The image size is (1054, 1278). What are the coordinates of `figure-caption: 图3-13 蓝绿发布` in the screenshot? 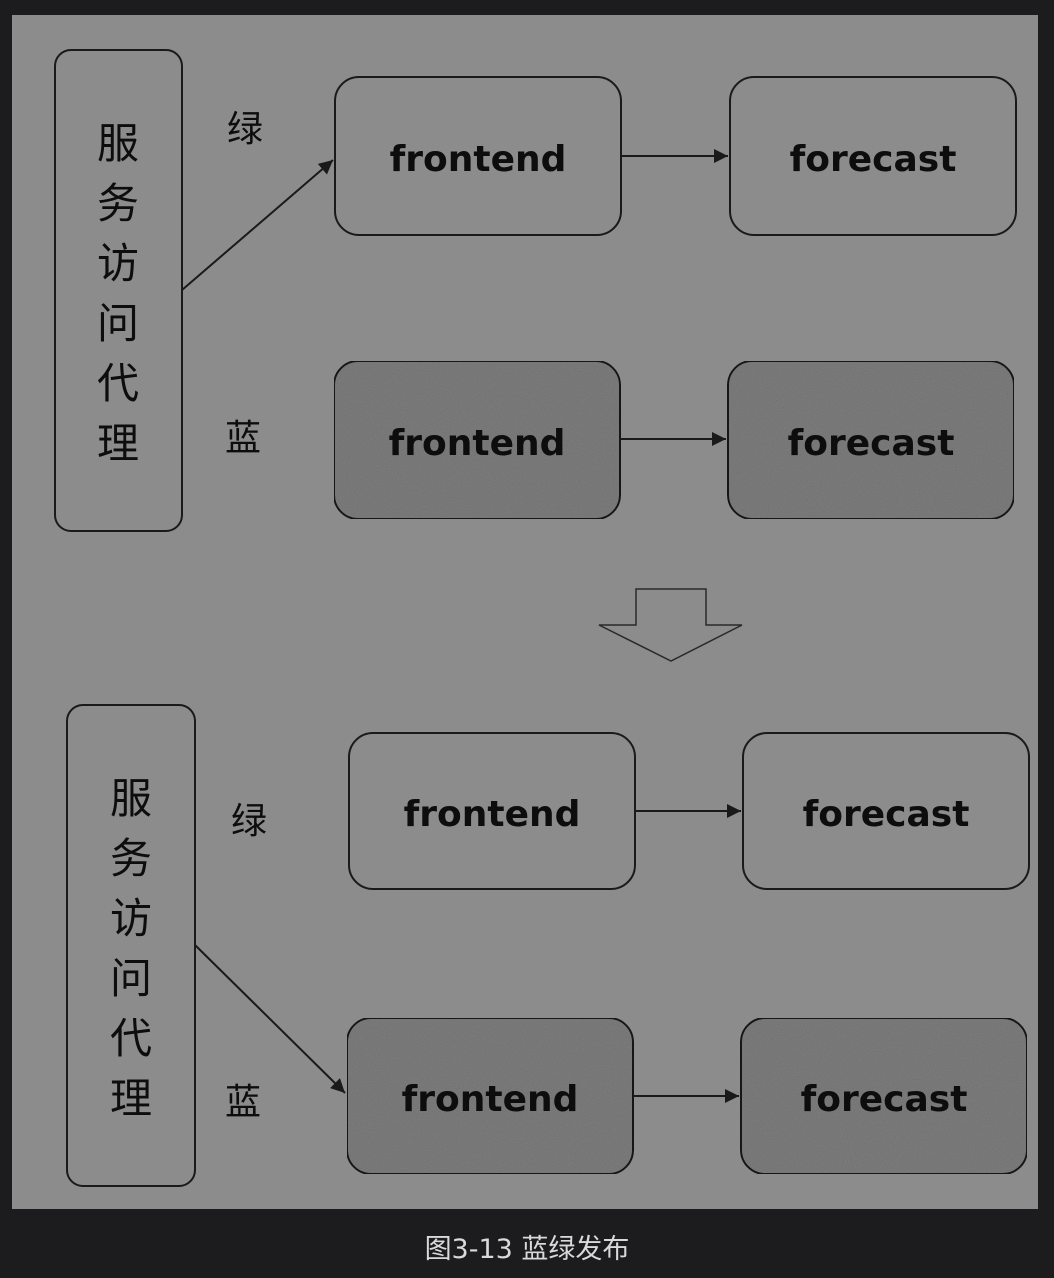 It's located at (527, 1249).